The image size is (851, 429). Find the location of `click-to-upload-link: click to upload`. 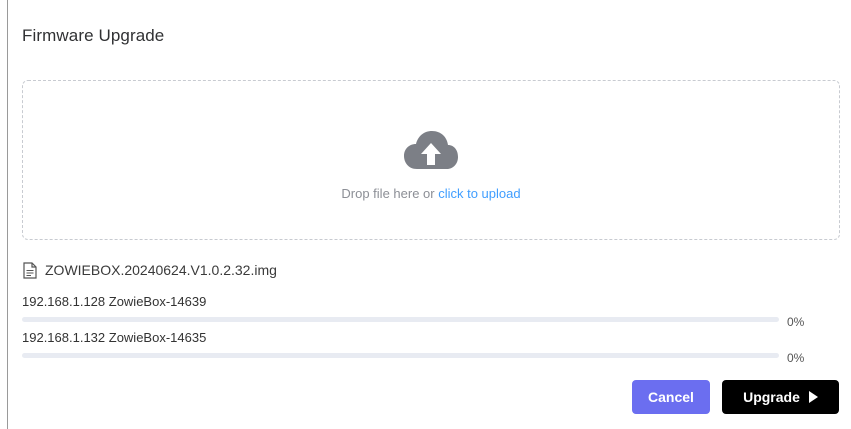

click-to-upload-link: click to upload is located at coordinates (479, 193).